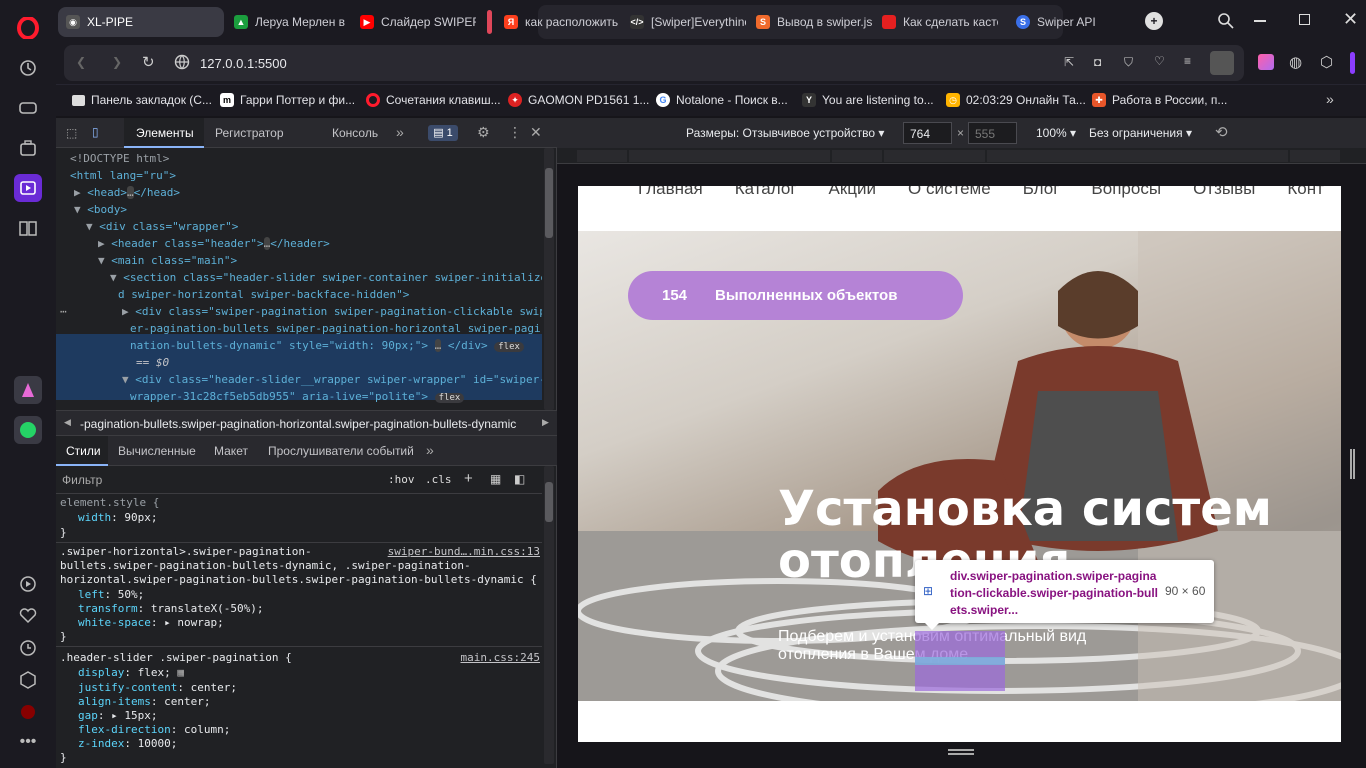 Image resolution: width=1366 pixels, height=768 pixels. Describe the element at coordinates (1266, 62) in the screenshot. I see `extension-pink-icon` at that location.